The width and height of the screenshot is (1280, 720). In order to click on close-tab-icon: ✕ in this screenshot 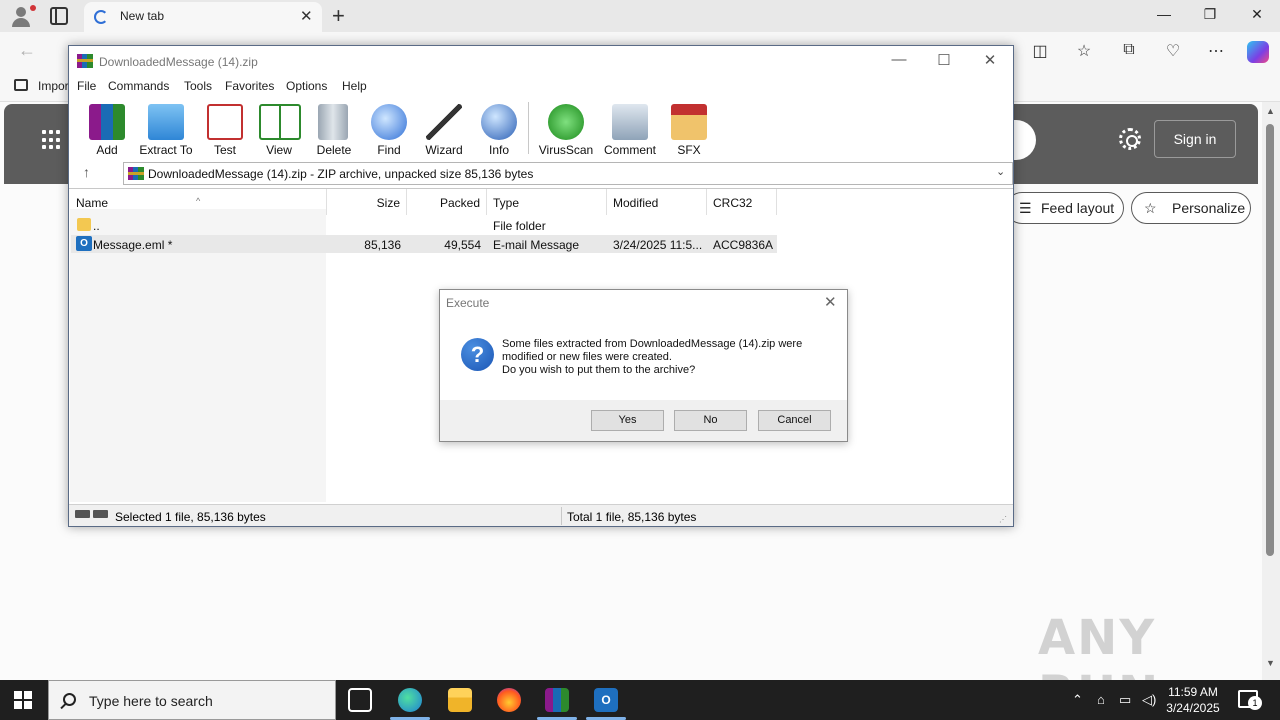, I will do `click(306, 16)`.